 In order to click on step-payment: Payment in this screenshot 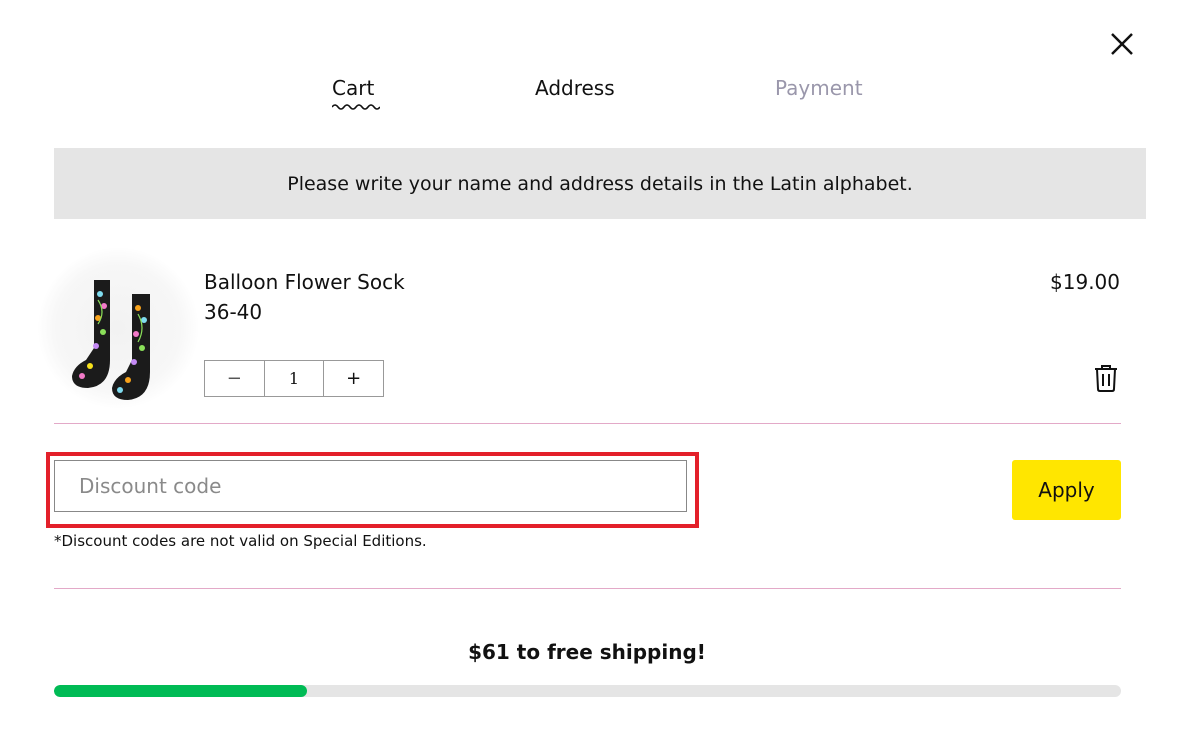, I will do `click(819, 88)`.